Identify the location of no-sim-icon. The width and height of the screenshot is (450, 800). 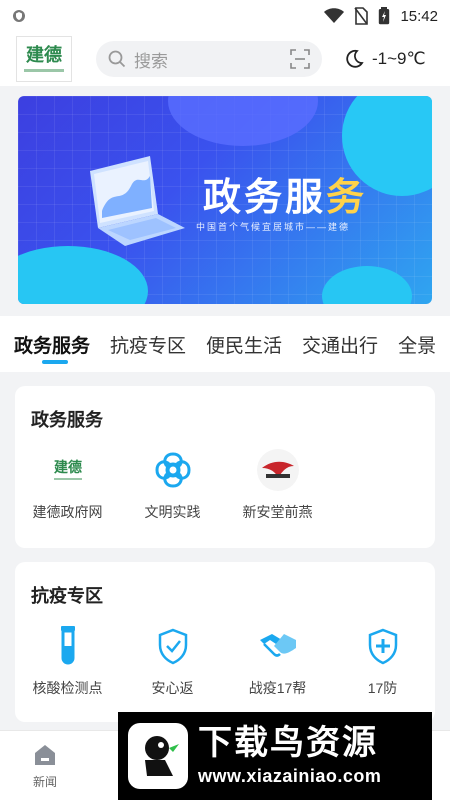
(361, 16).